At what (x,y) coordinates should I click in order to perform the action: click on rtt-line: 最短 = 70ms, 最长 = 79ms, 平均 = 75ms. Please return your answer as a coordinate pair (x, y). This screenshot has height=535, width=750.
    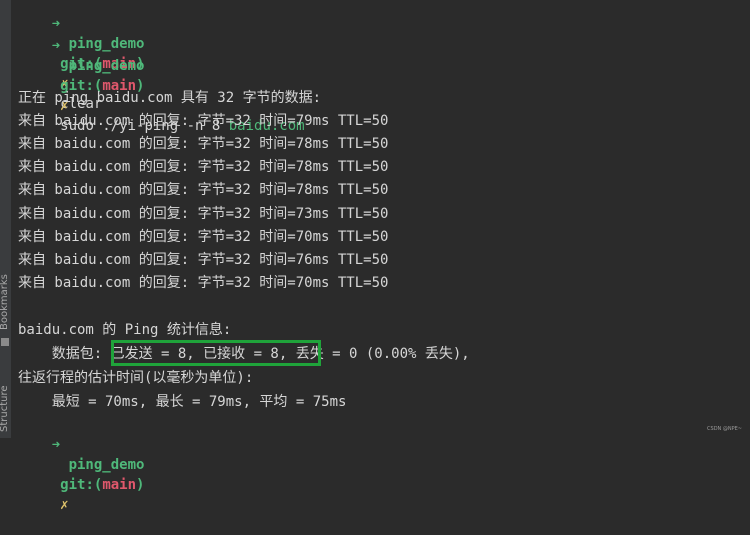
    Looking at the image, I should click on (182, 402).